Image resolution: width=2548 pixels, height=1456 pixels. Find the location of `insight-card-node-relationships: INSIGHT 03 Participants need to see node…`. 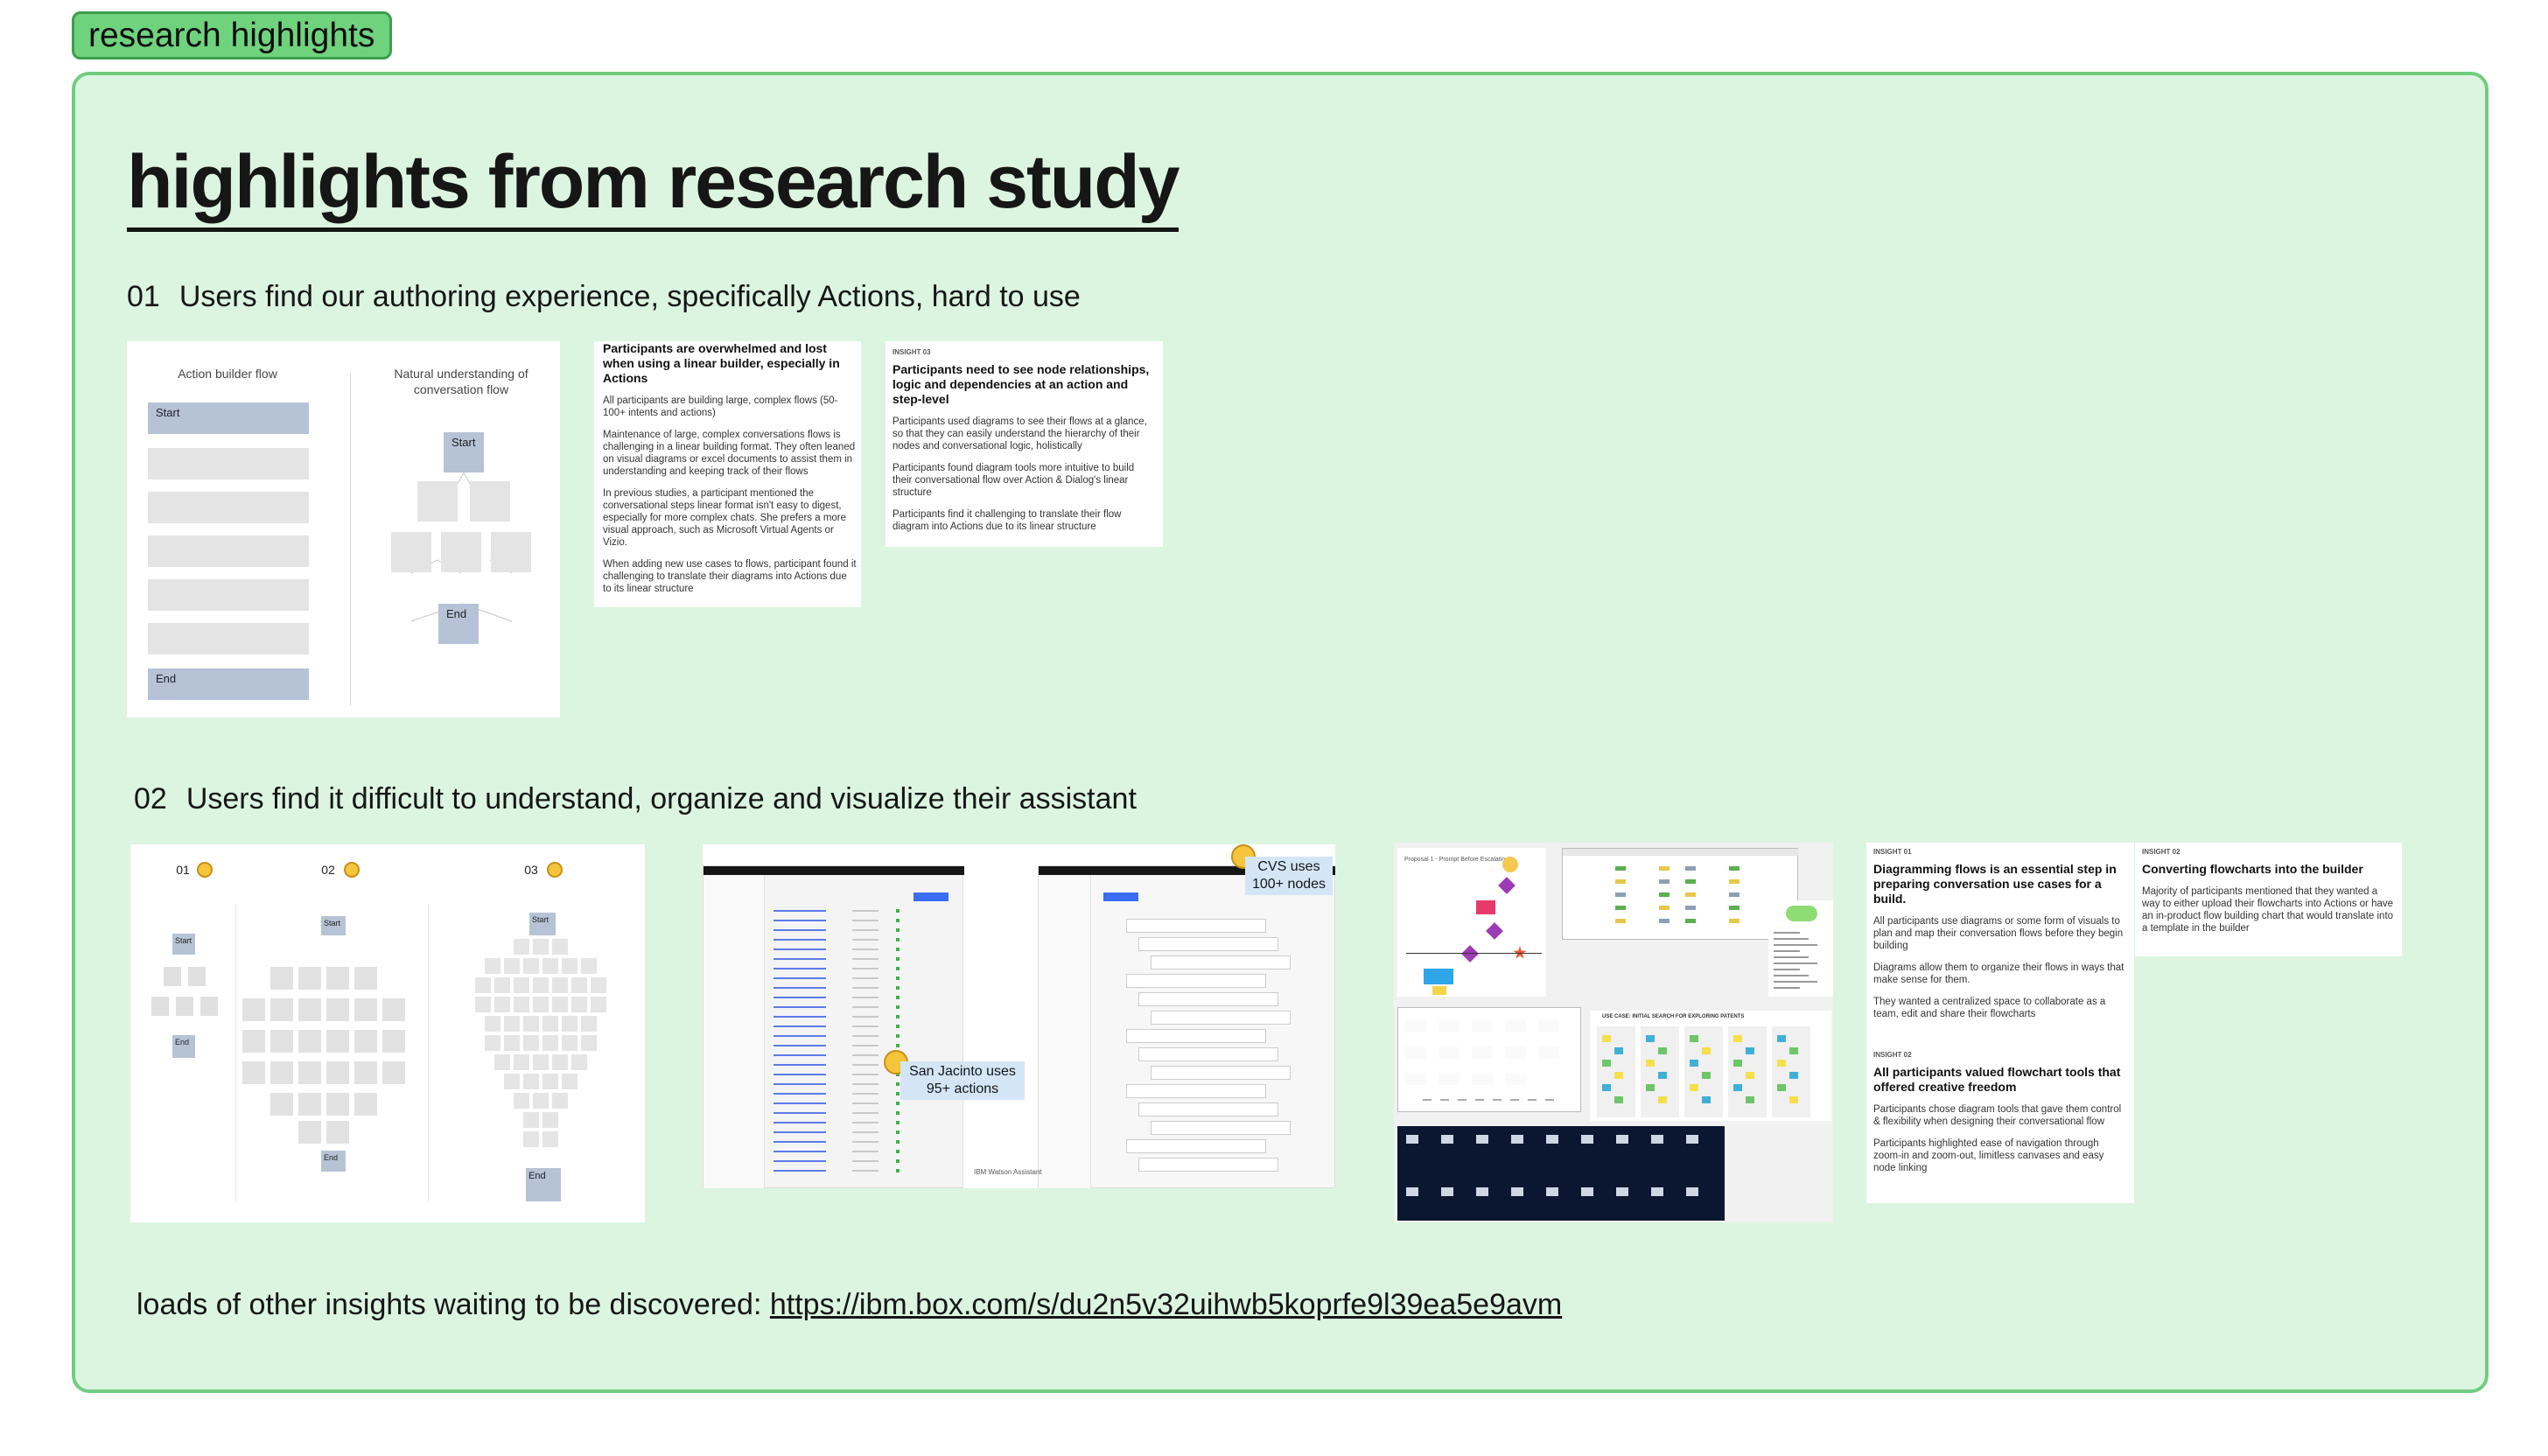

insight-card-node-relationships: INSIGHT 03 Participants need to see node… is located at coordinates (1024, 444).